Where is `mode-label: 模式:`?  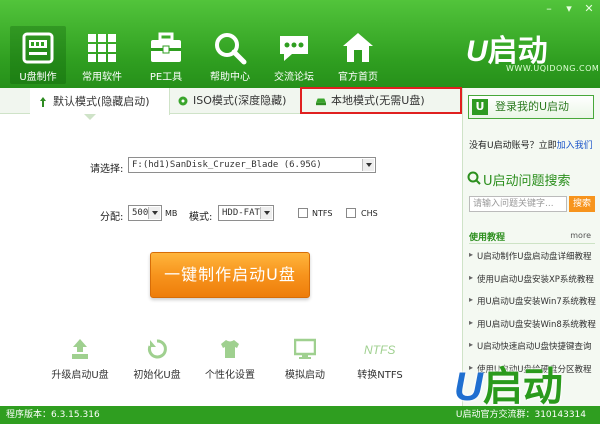
mode-label: 模式: is located at coordinates (201, 217).